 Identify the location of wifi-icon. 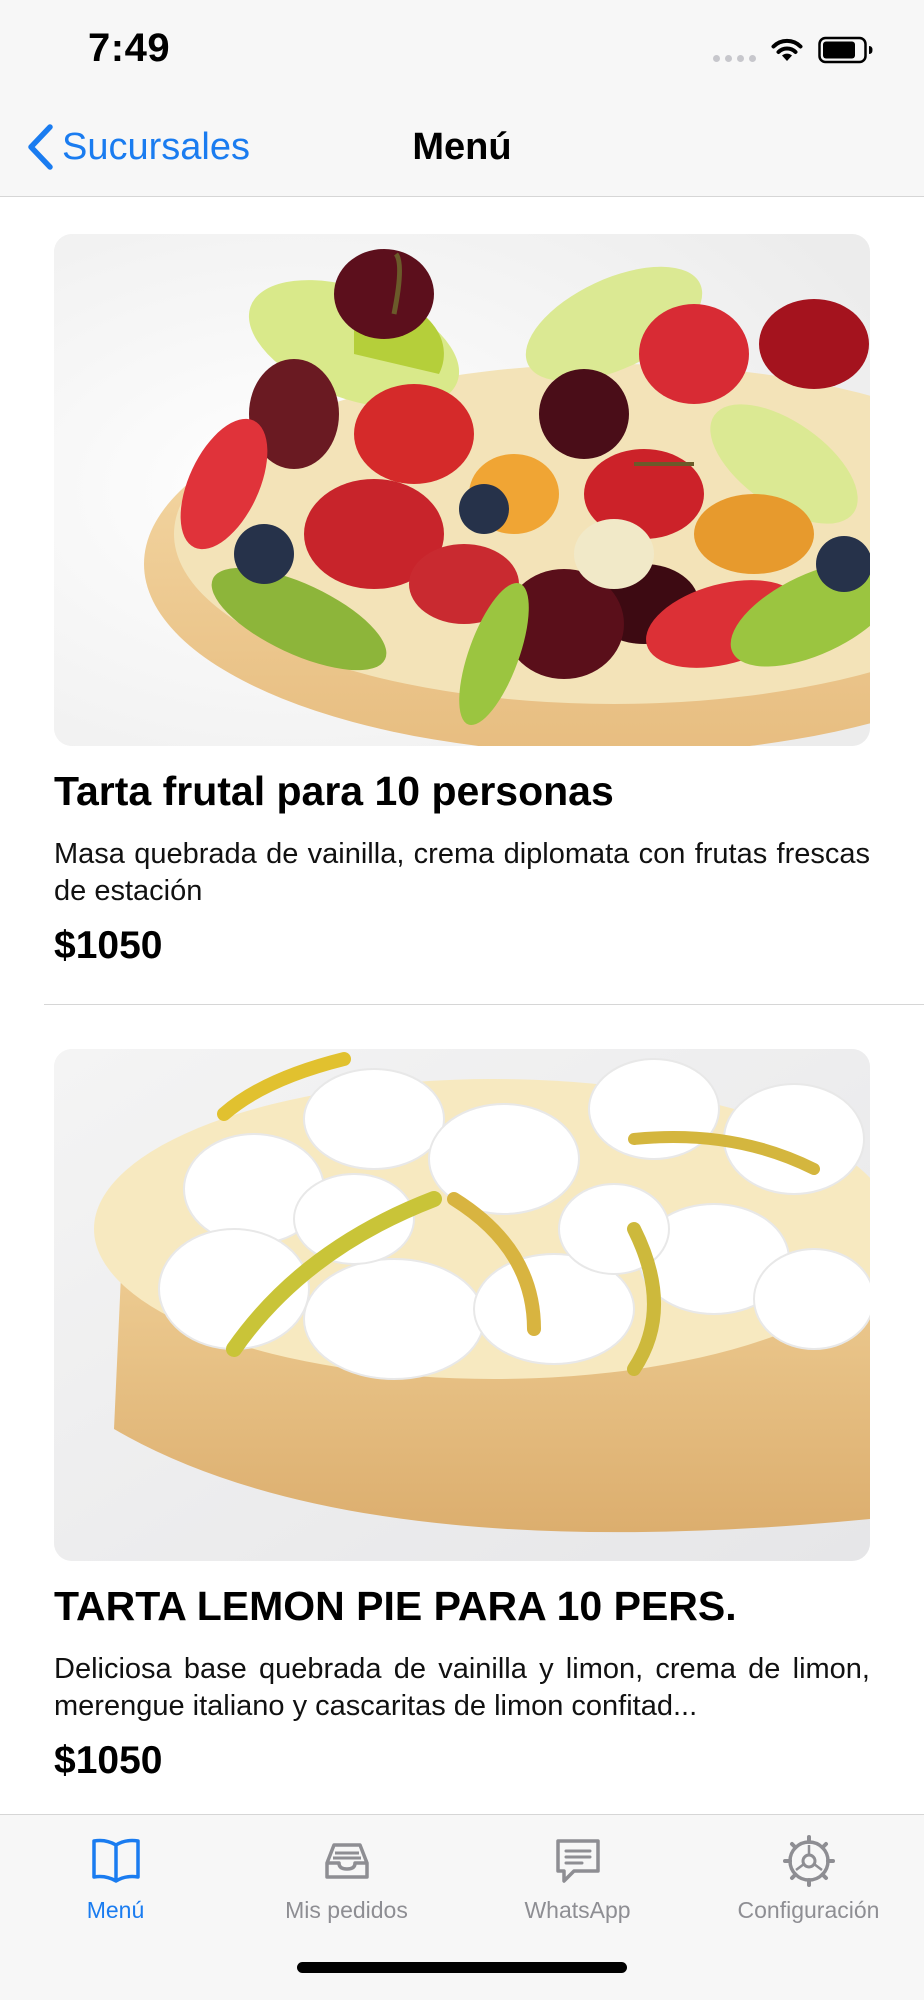
(787, 49).